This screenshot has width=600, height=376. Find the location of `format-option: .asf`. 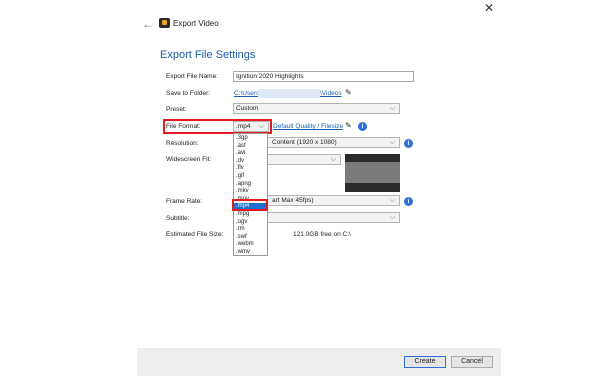

format-option: .asf is located at coordinates (250, 147).